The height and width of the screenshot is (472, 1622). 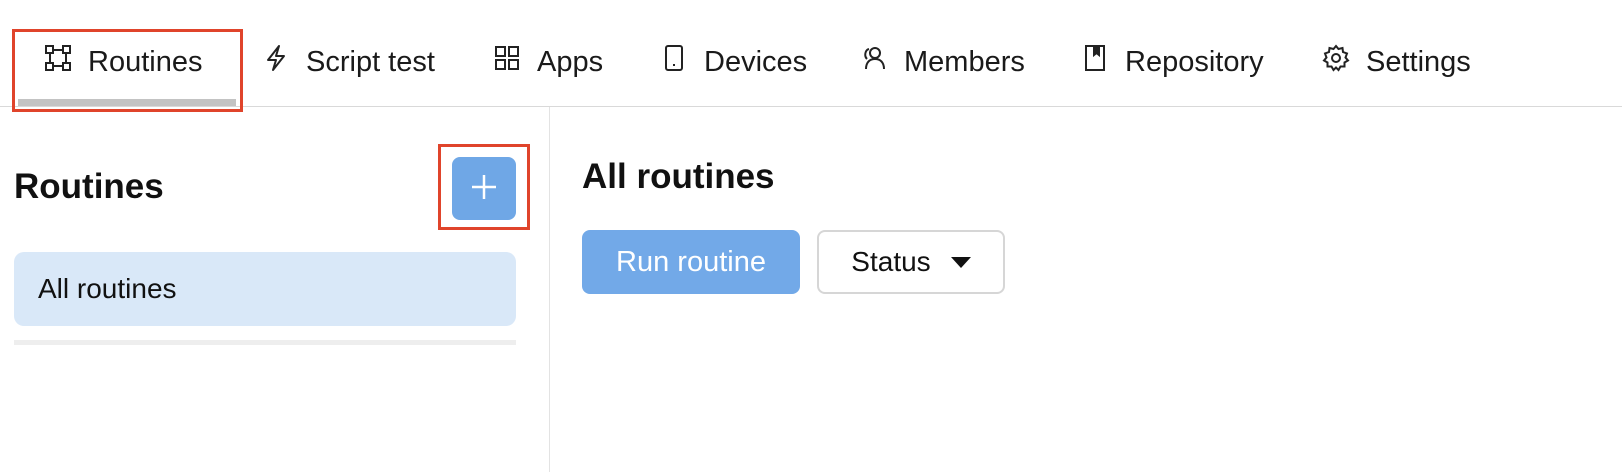 I want to click on tab-routines: Routines, so click(x=123, y=62).